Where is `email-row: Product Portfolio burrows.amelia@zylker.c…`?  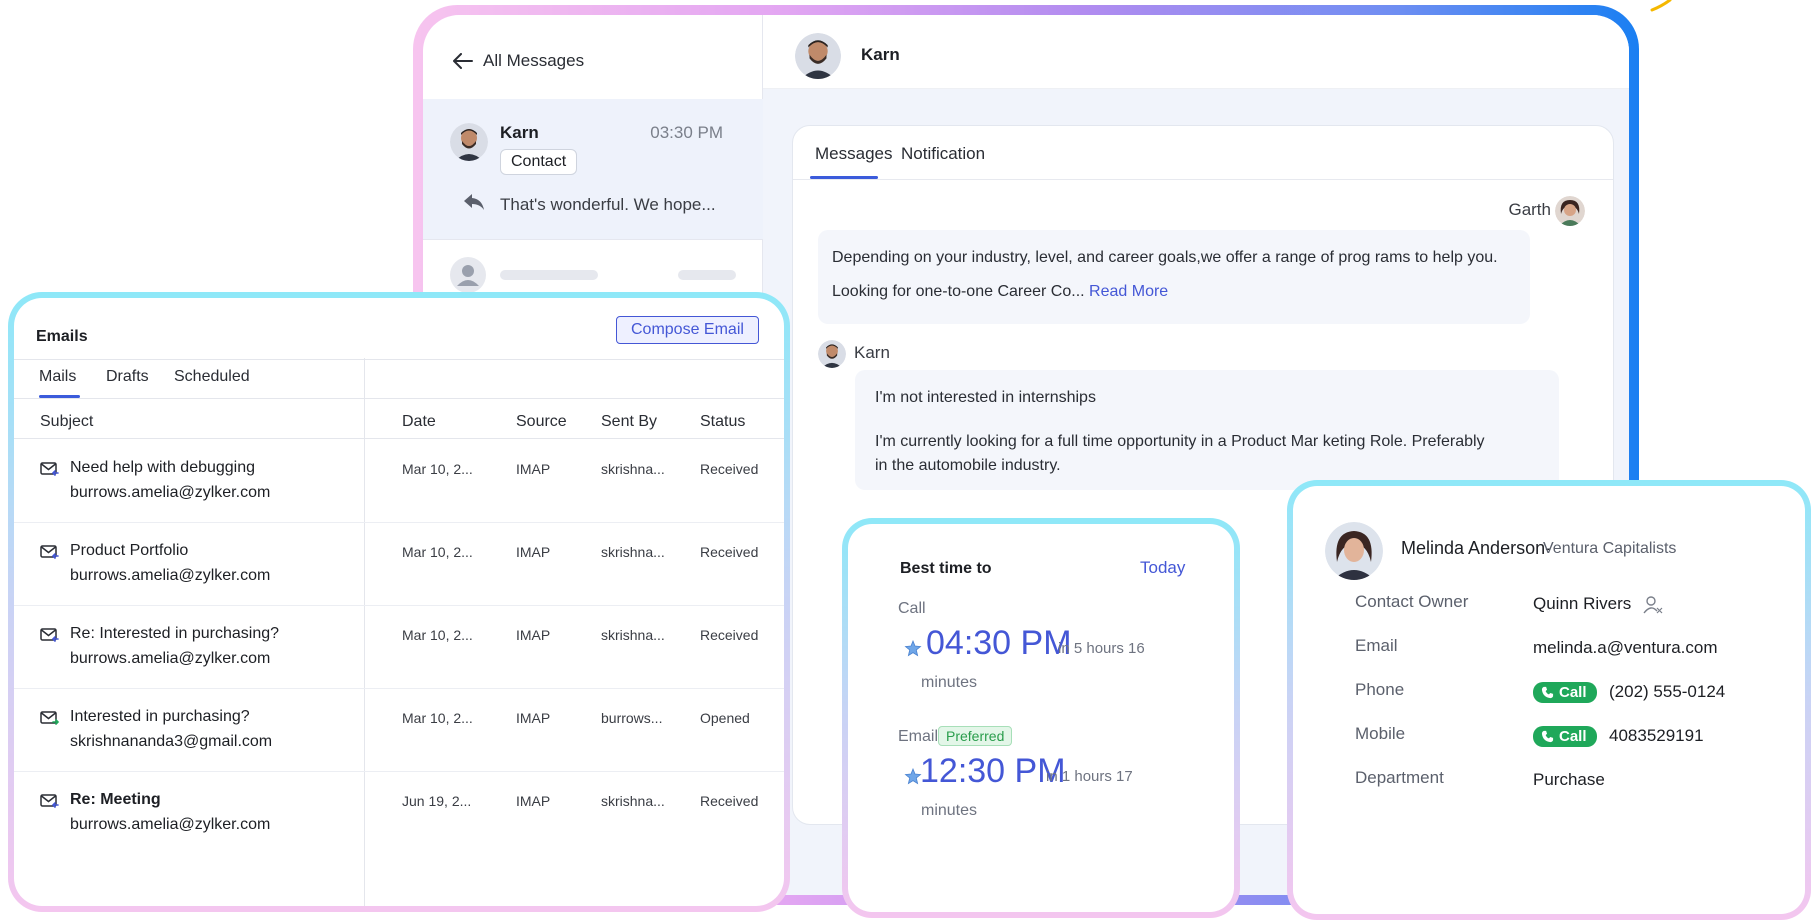
email-row: Product Portfolio burrows.amelia@zylker.c… is located at coordinates (399, 563).